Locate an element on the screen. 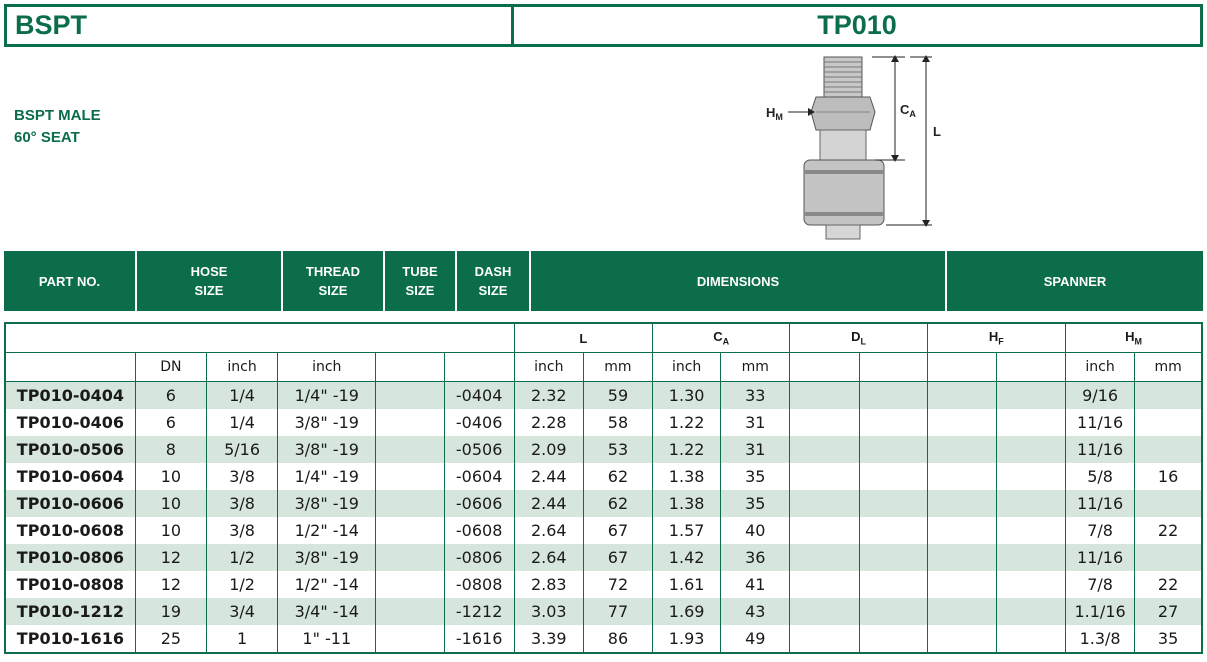  hose-inch-cell: 1/4 is located at coordinates (241, 422).